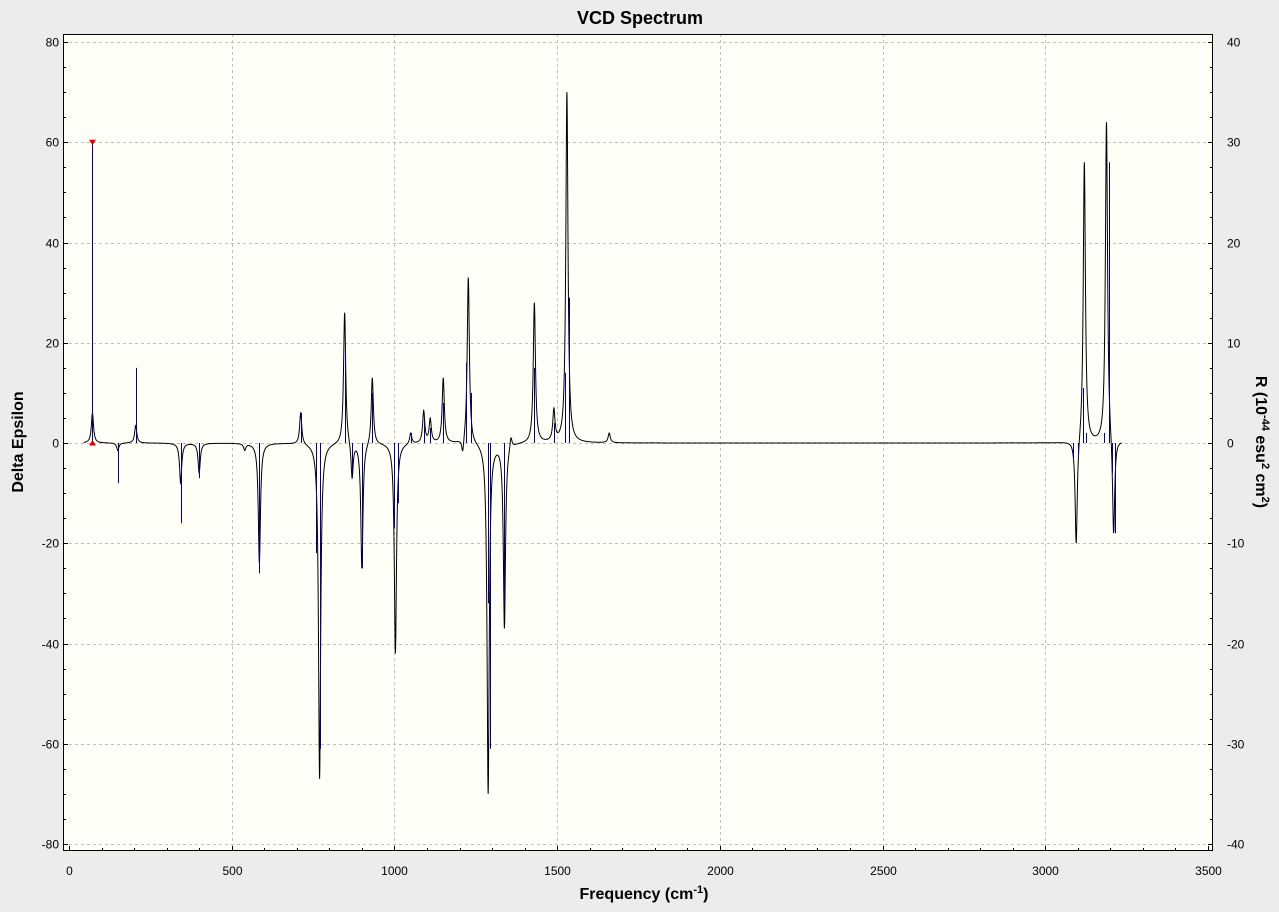 Image resolution: width=1279 pixels, height=912 pixels. Describe the element at coordinates (1234, 344) in the screenshot. I see `y-right-tick-label: 10` at that location.